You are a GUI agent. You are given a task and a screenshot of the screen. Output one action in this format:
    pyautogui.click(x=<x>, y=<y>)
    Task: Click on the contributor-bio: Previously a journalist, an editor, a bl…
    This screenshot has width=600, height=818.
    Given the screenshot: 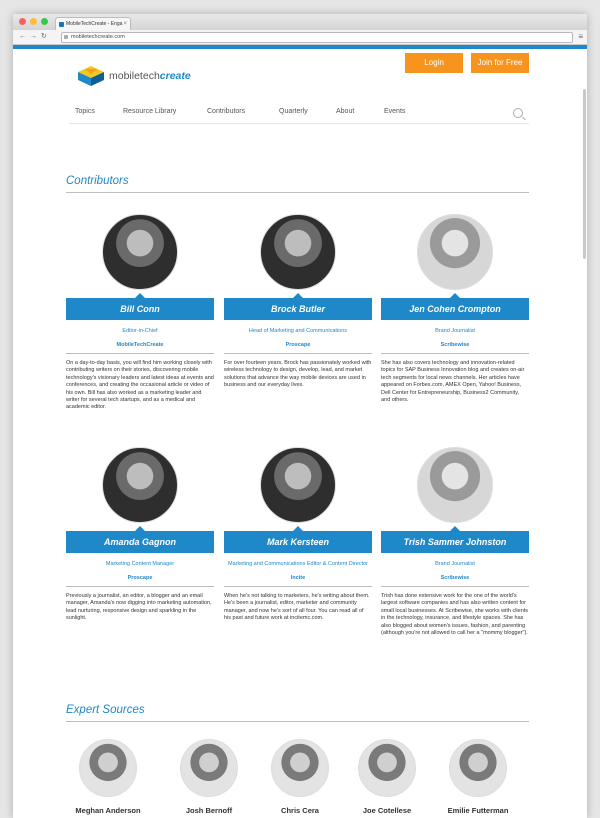 What is the action you would take?
    pyautogui.click(x=139, y=607)
    